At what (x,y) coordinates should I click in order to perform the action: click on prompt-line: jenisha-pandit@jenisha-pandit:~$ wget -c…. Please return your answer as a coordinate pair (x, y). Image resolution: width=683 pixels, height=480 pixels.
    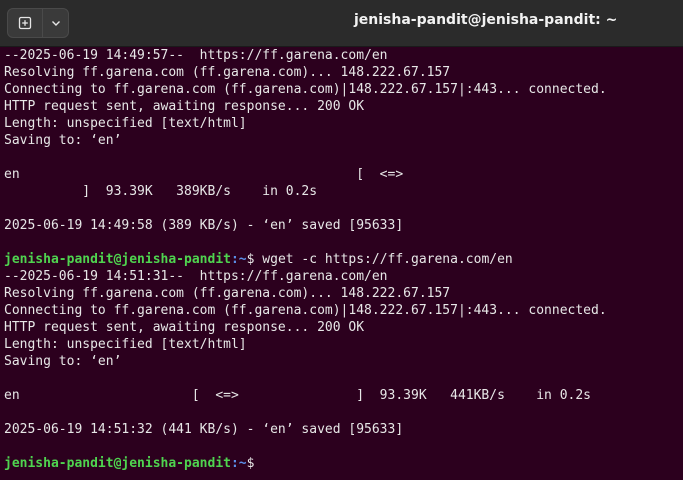
    Looking at the image, I should click on (341, 259).